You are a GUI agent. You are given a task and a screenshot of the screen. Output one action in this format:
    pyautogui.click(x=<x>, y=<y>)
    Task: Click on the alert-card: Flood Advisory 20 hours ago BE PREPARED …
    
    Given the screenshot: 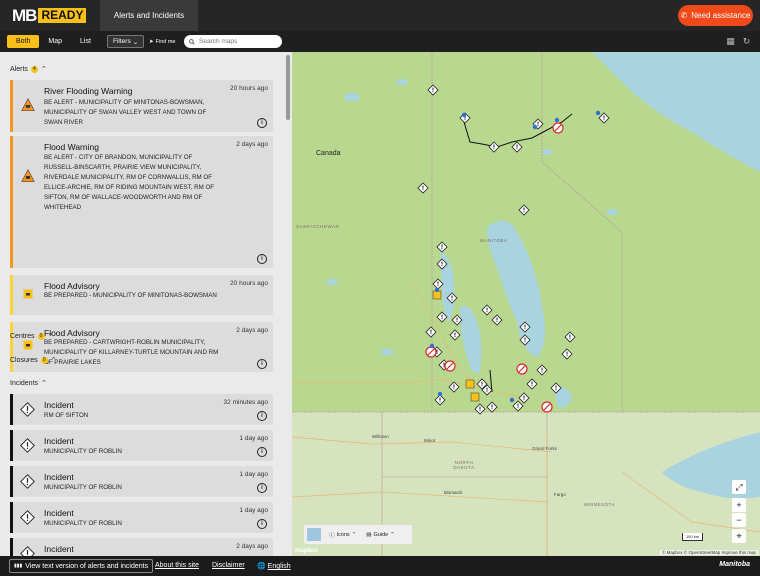 What is the action you would take?
    pyautogui.click(x=141, y=295)
    